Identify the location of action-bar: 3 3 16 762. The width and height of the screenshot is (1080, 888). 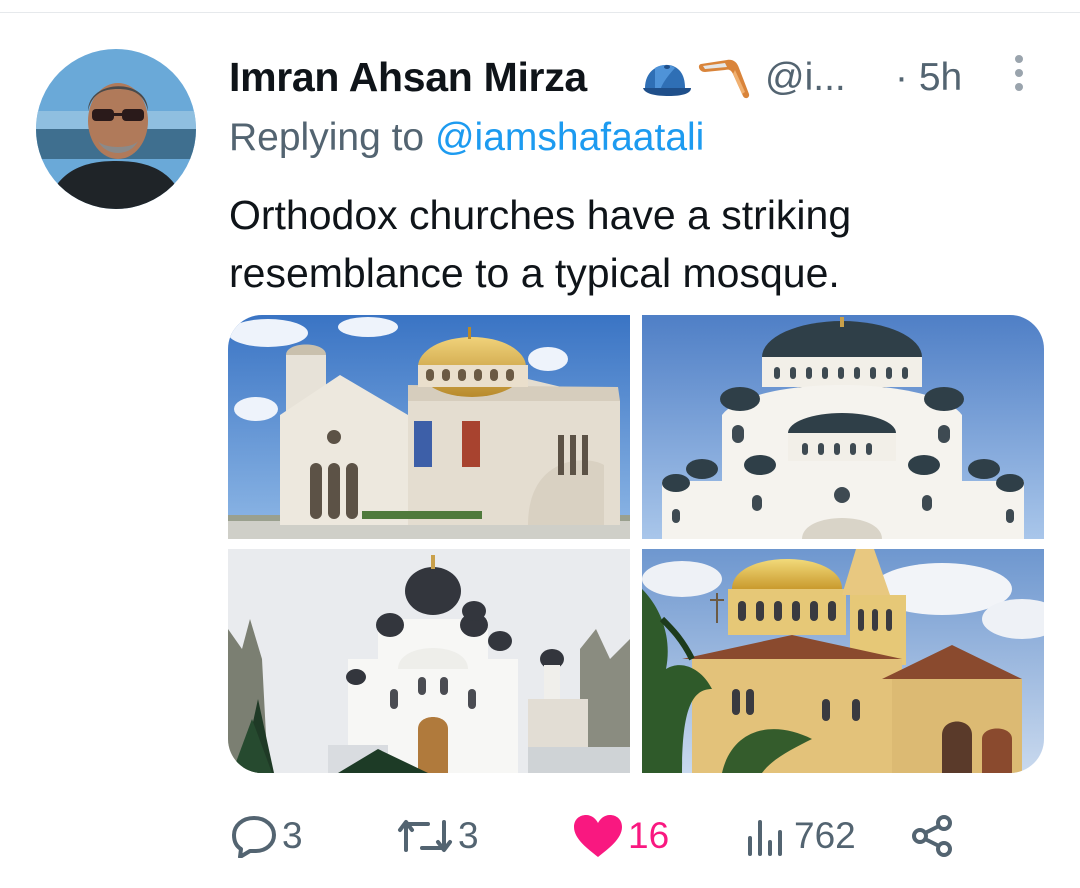
(610, 836).